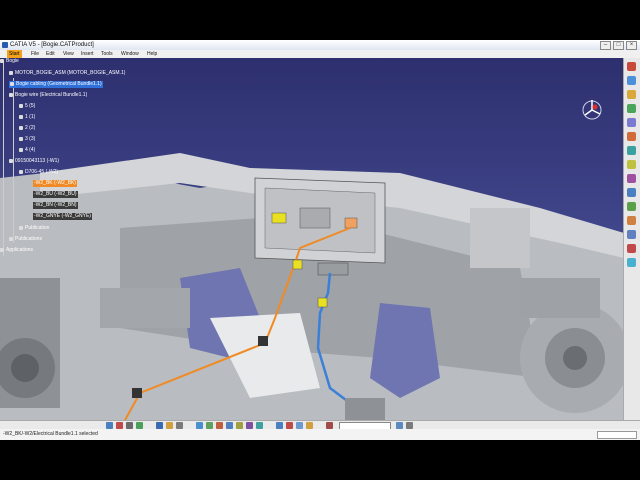  What do you see at coordinates (62, 216) in the screenshot?
I see `tree-item: -W2_GNYE (-W2_GNYE)` at bounding box center [62, 216].